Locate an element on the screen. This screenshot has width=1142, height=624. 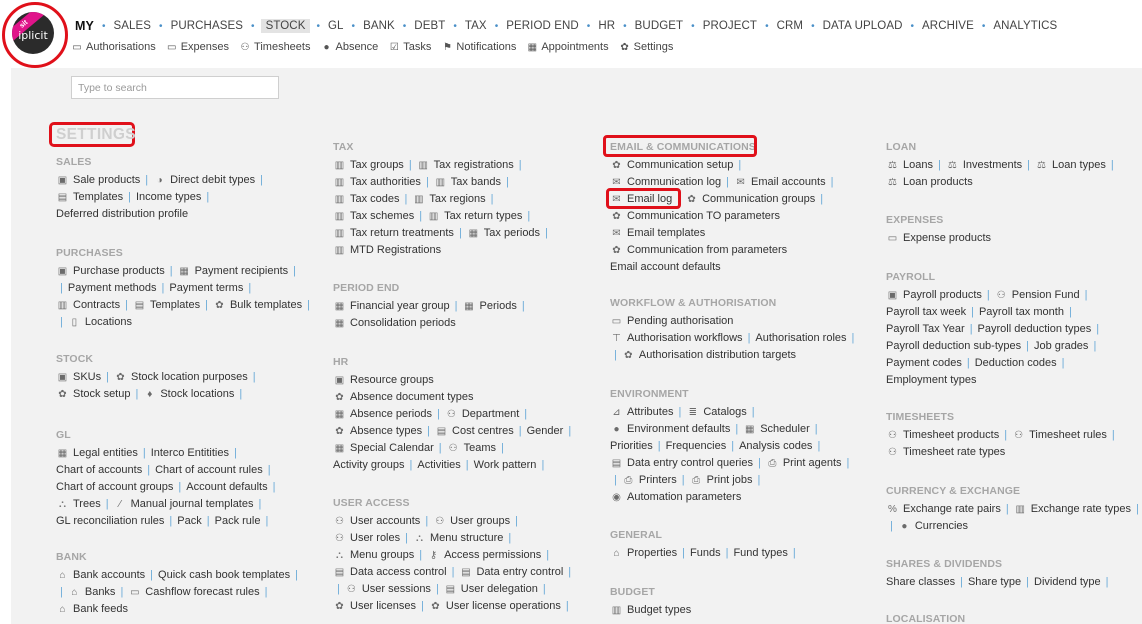
settings-link-tax-return-types: ▥ Tax return types is located at coordinates (475, 216).